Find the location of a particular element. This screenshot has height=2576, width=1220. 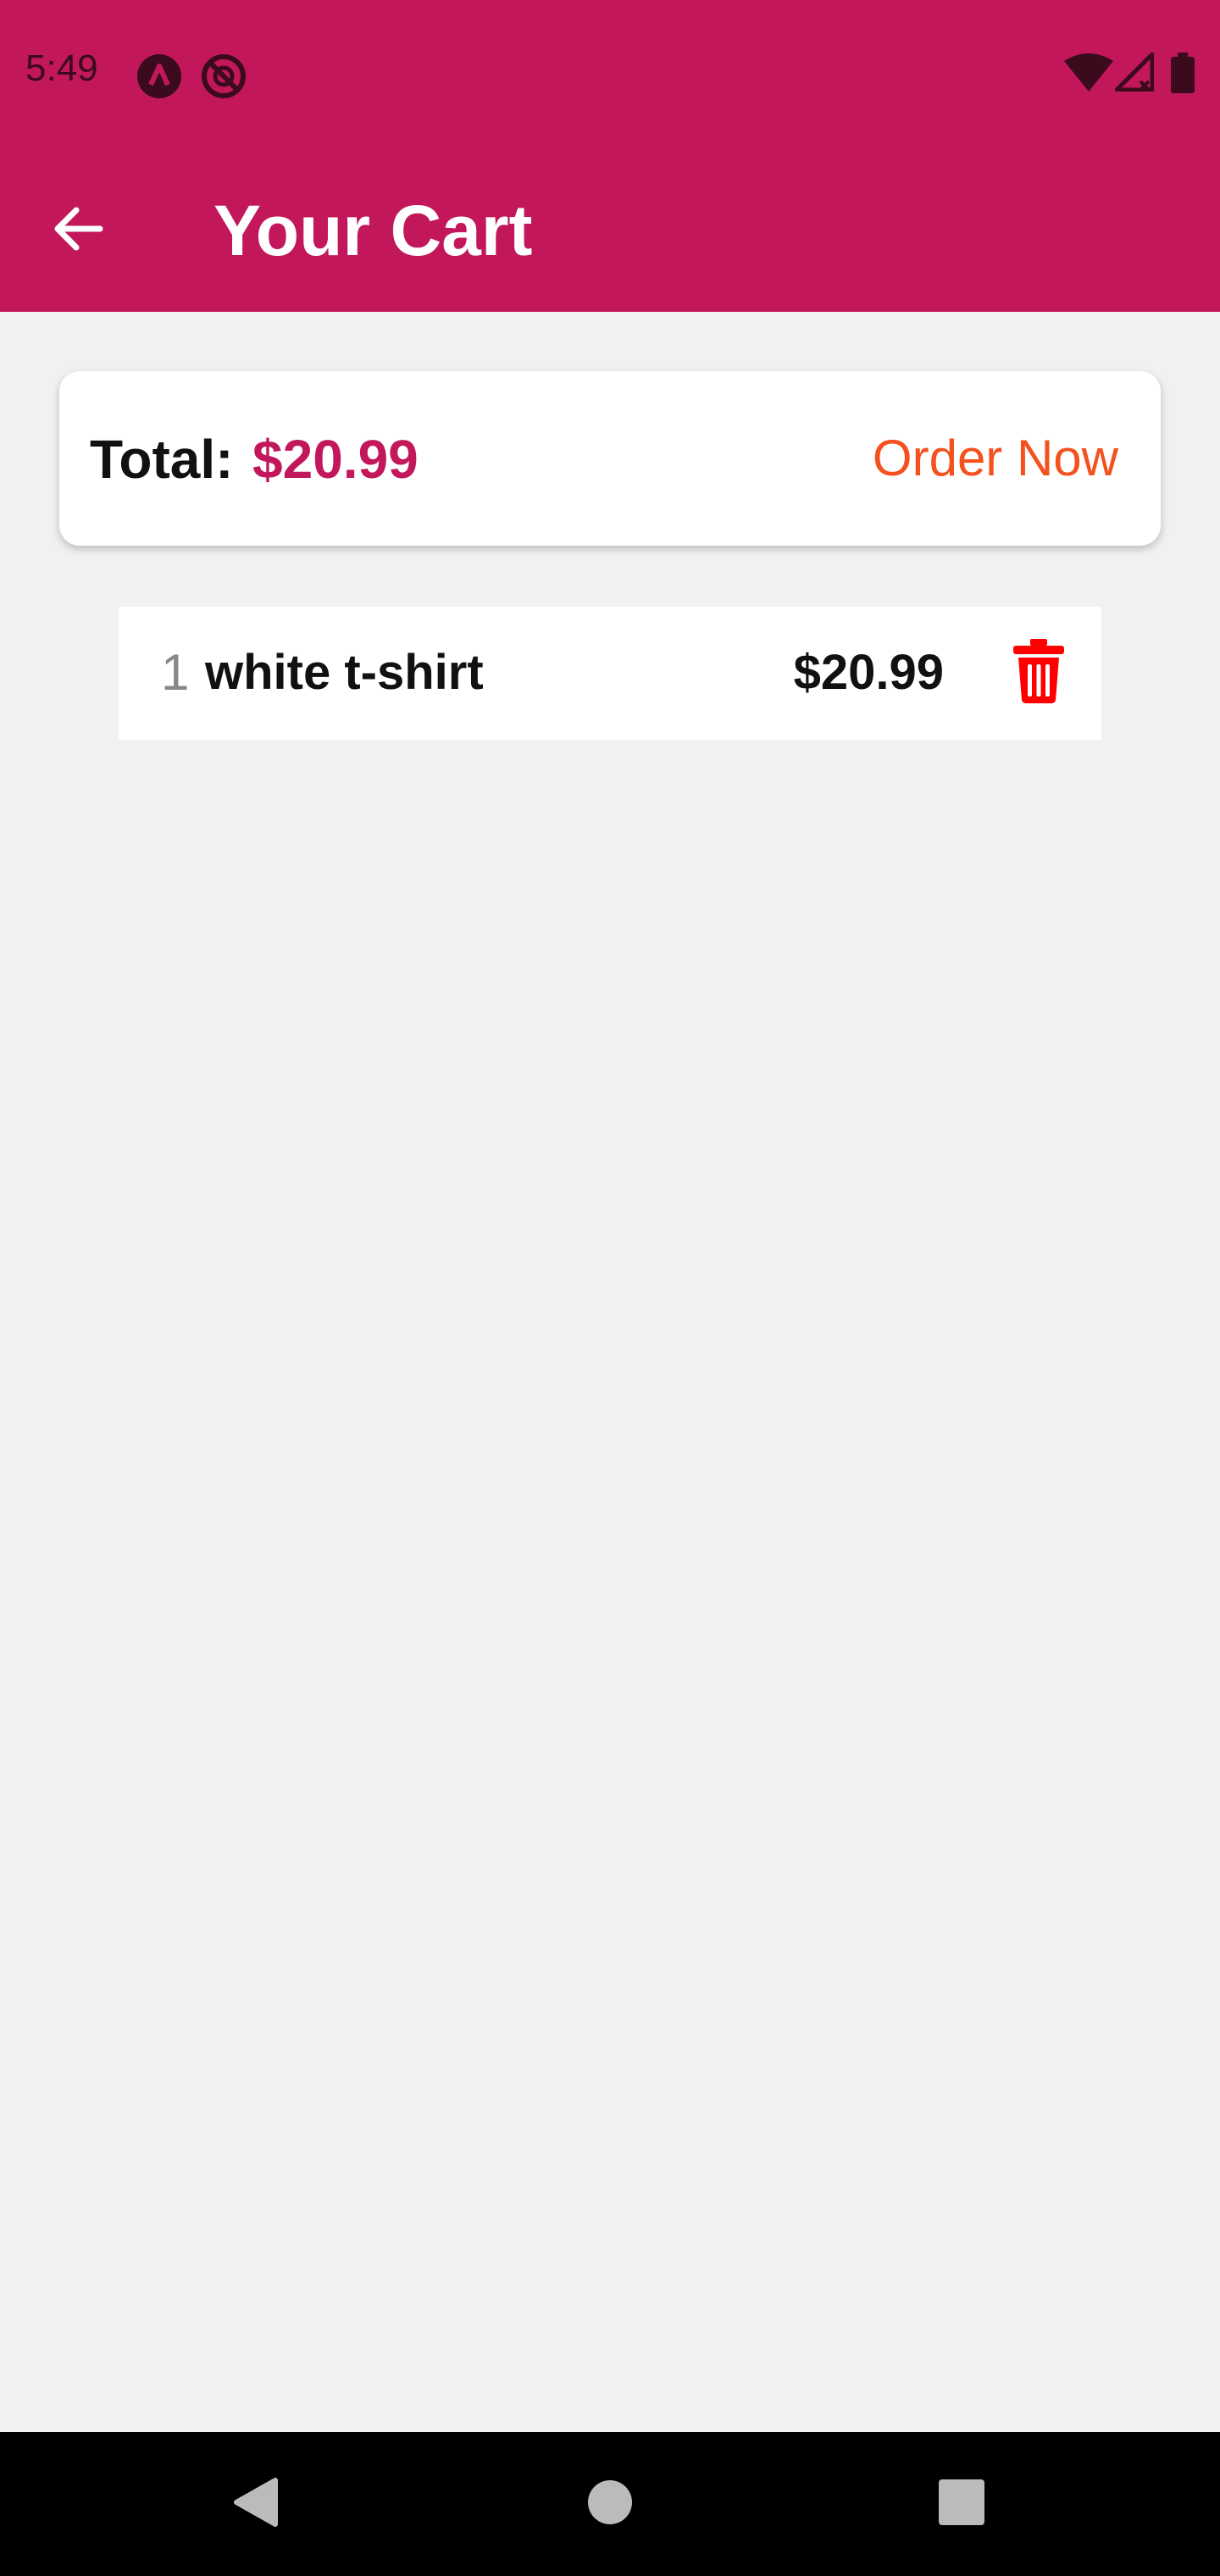

nav-back-button is located at coordinates (255, 2504).